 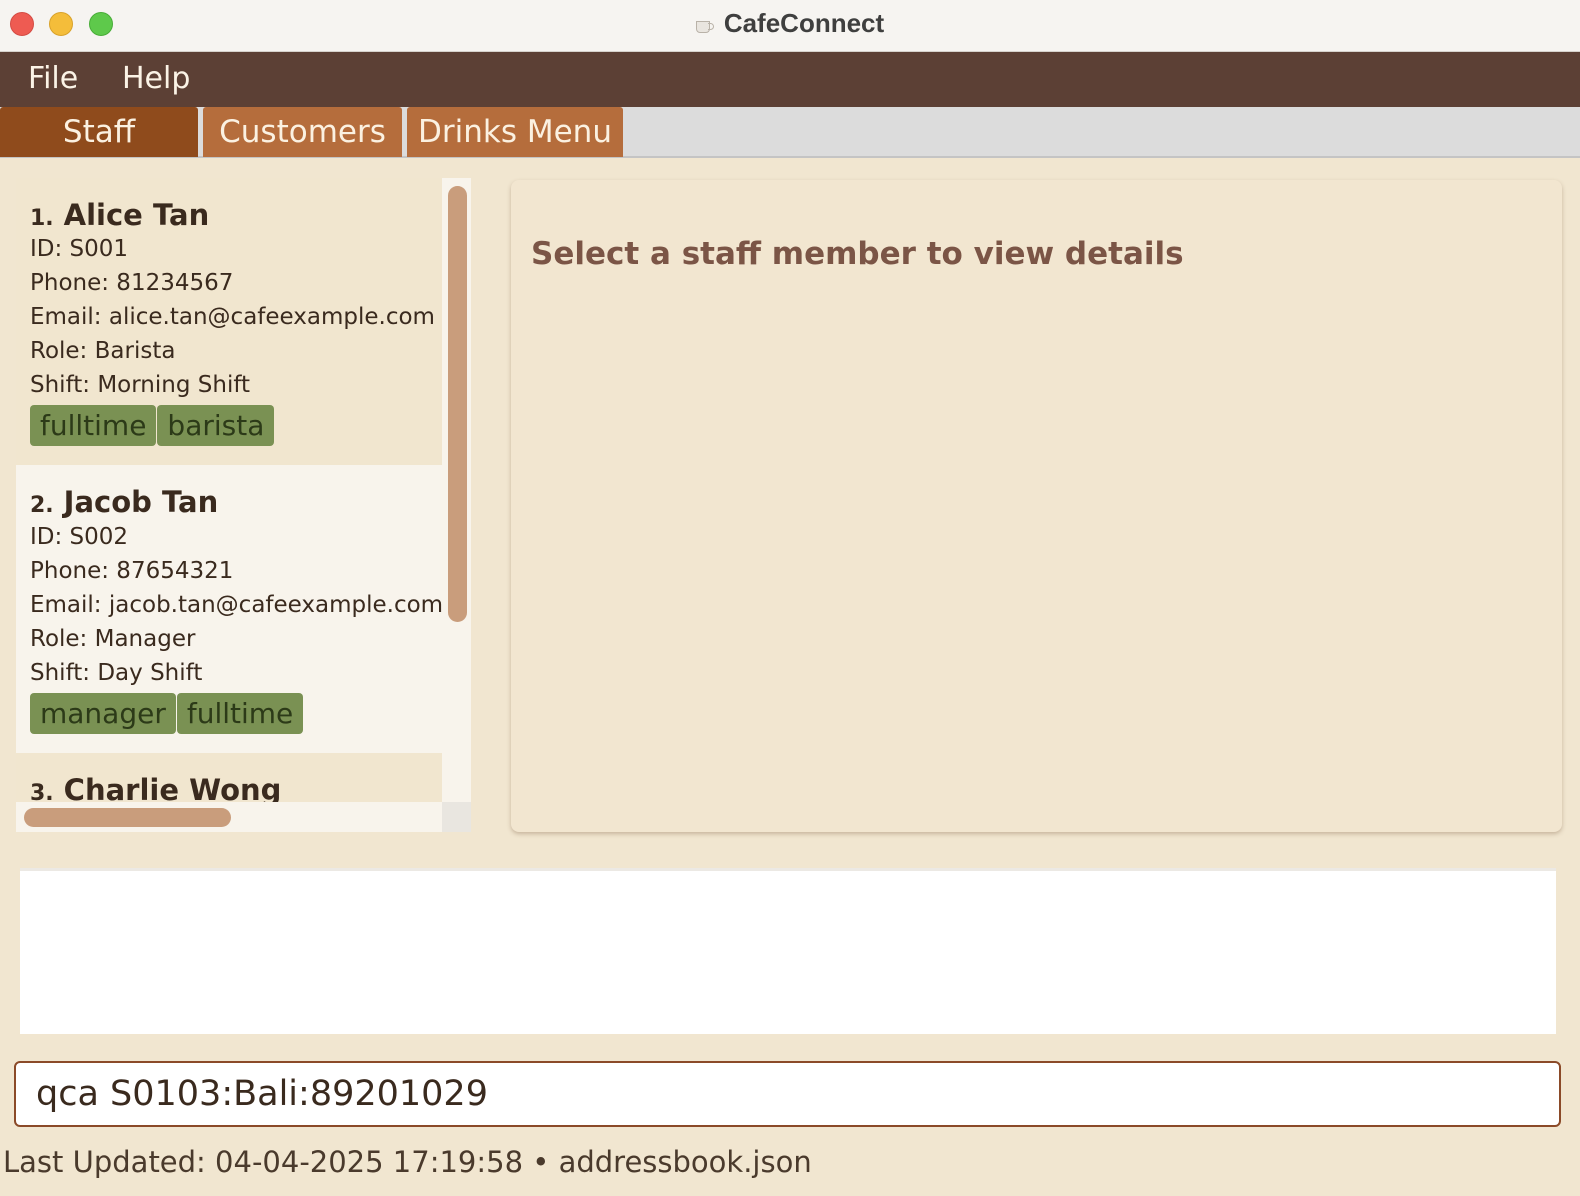 I want to click on staff-role: Role: Barista, so click(x=103, y=351).